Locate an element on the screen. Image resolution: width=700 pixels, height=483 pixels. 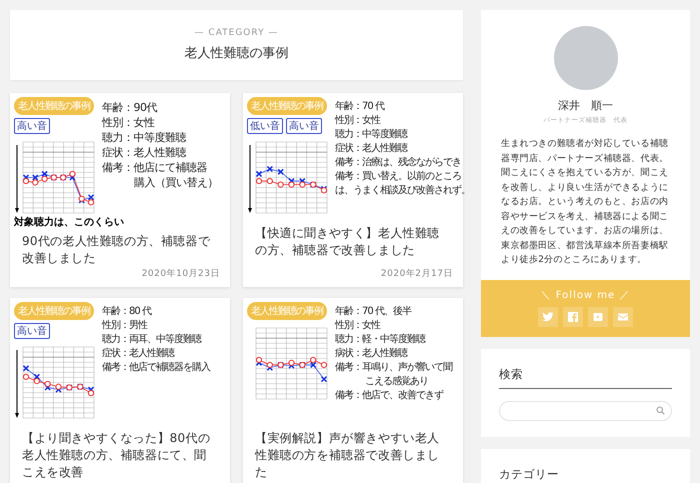
bird-icon is located at coordinates (548, 316).